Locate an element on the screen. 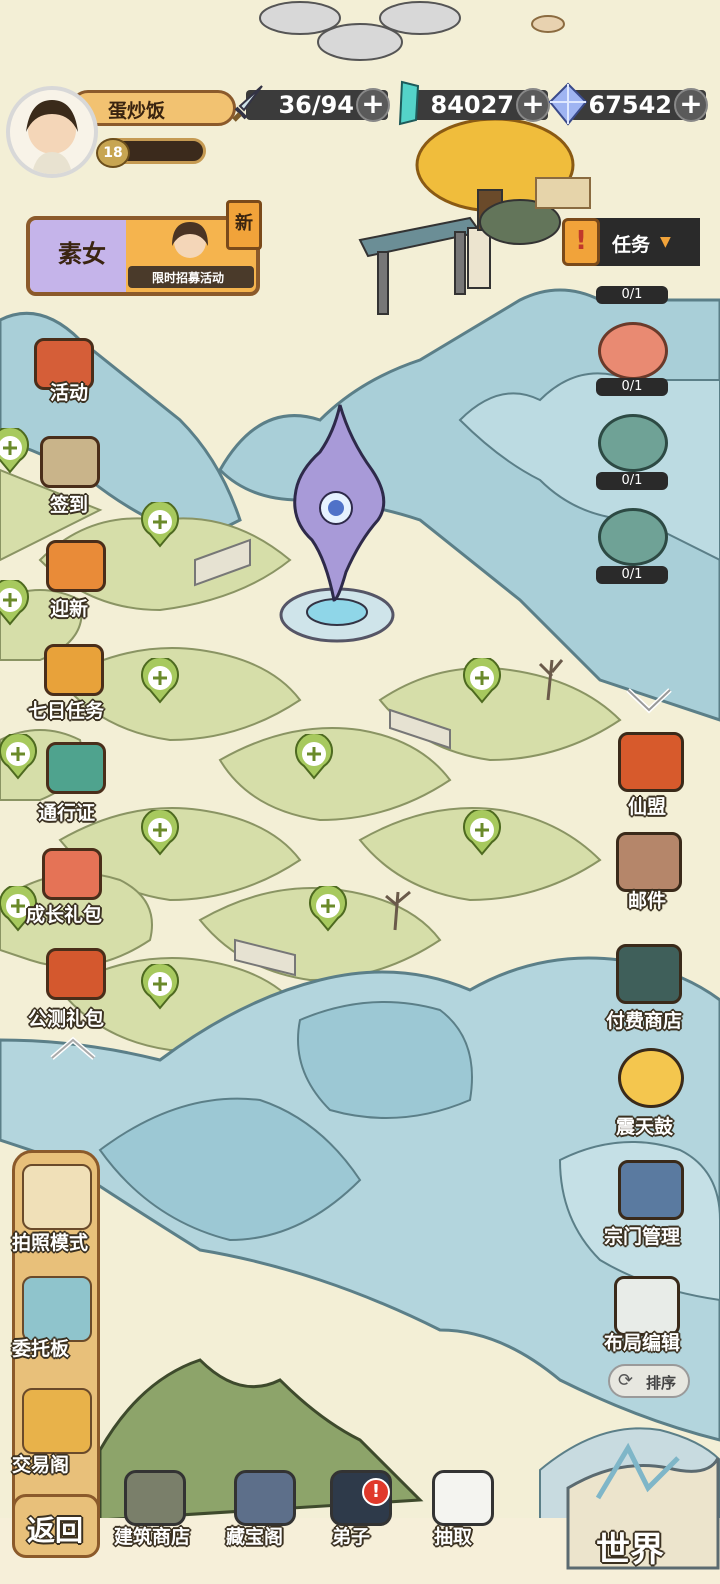 The height and width of the screenshot is (1584, 720). world-button: 世界 is located at coordinates (639, 1506).